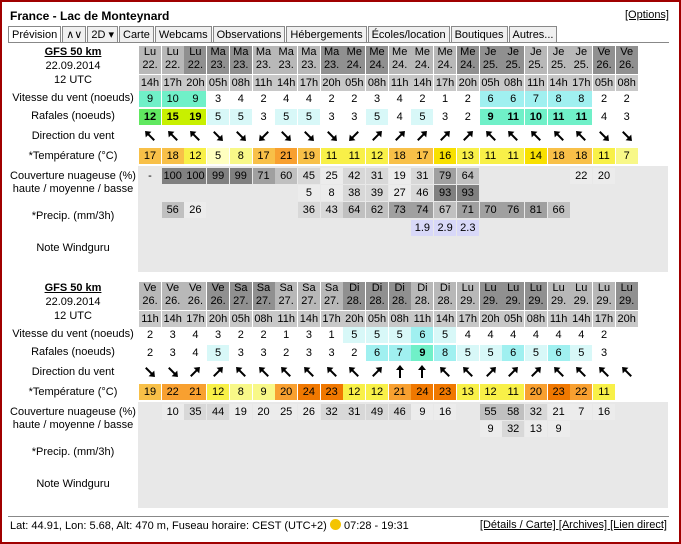  Describe the element at coordinates (73, 316) in the screenshot. I see `run-utc: 12 UTC` at that location.